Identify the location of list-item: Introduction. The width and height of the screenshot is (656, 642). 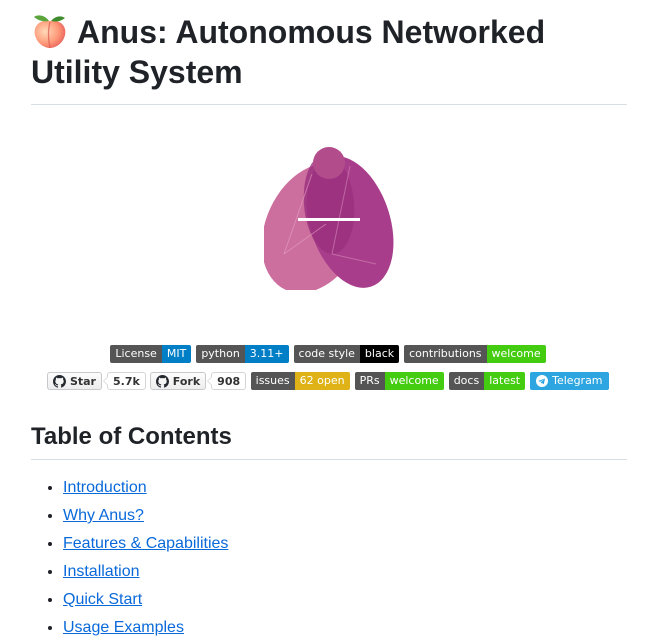
(145, 488).